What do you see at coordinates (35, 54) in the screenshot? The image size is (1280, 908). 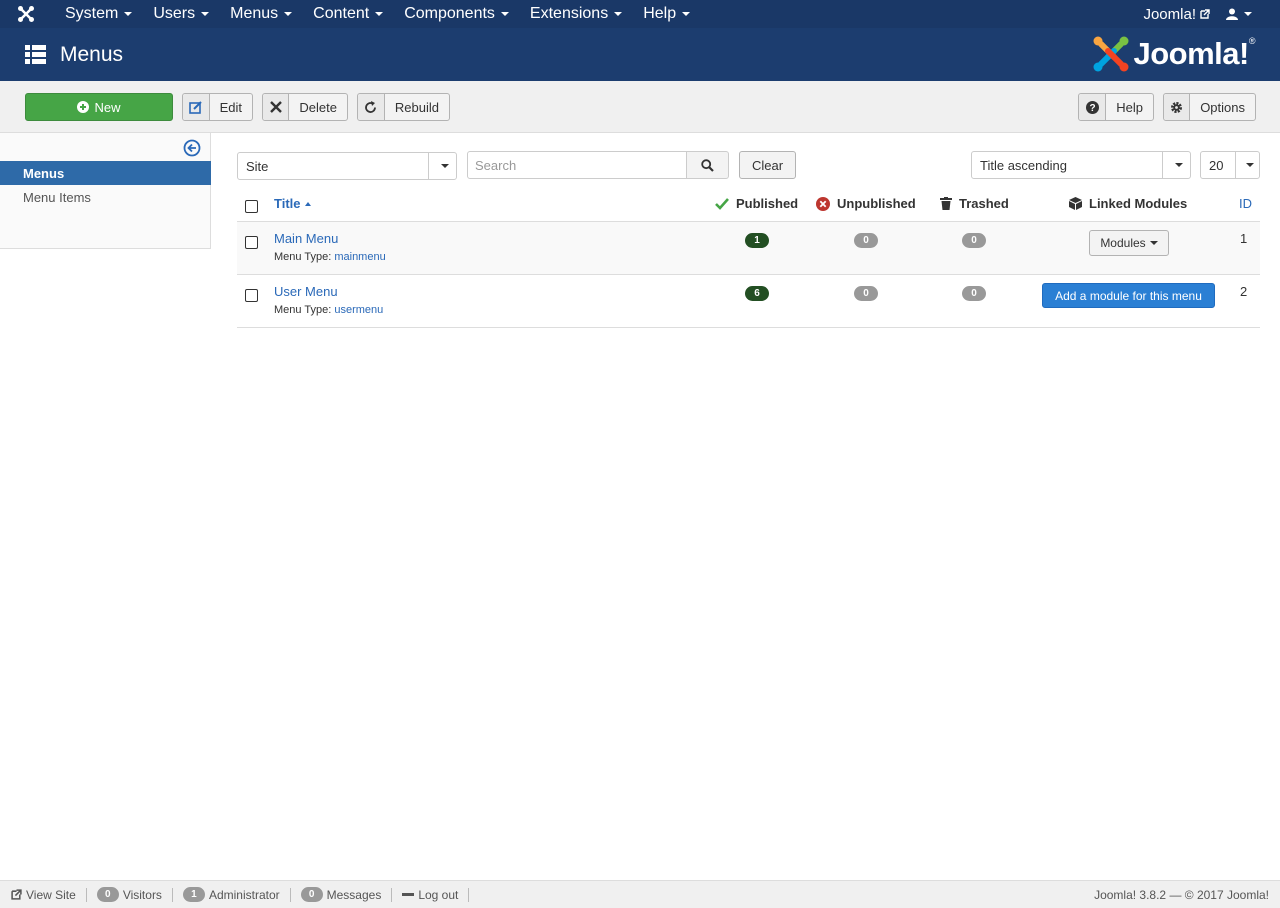 I see `list-icon` at bounding box center [35, 54].